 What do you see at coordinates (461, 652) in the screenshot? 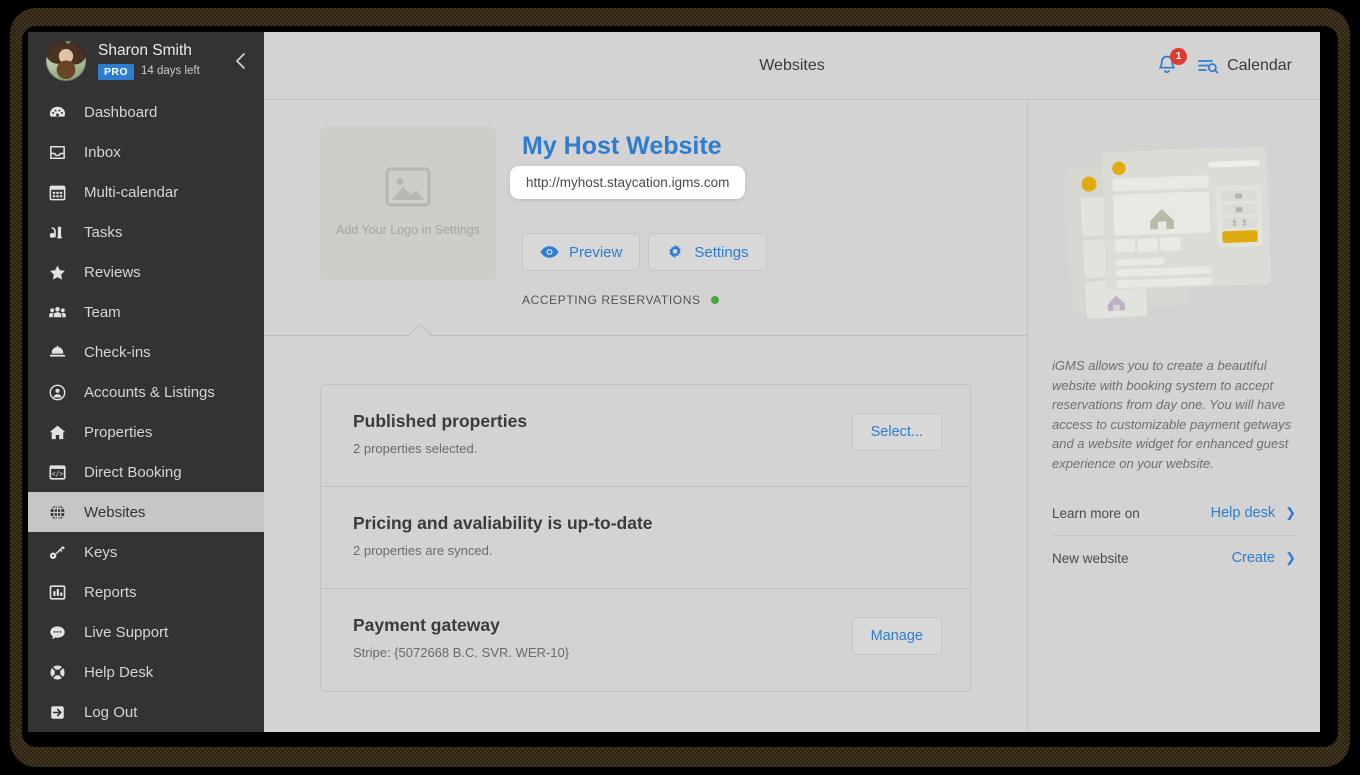
I see `card-subtitle: Stripe: {5072668 B.C. SVR. WER-10}` at bounding box center [461, 652].